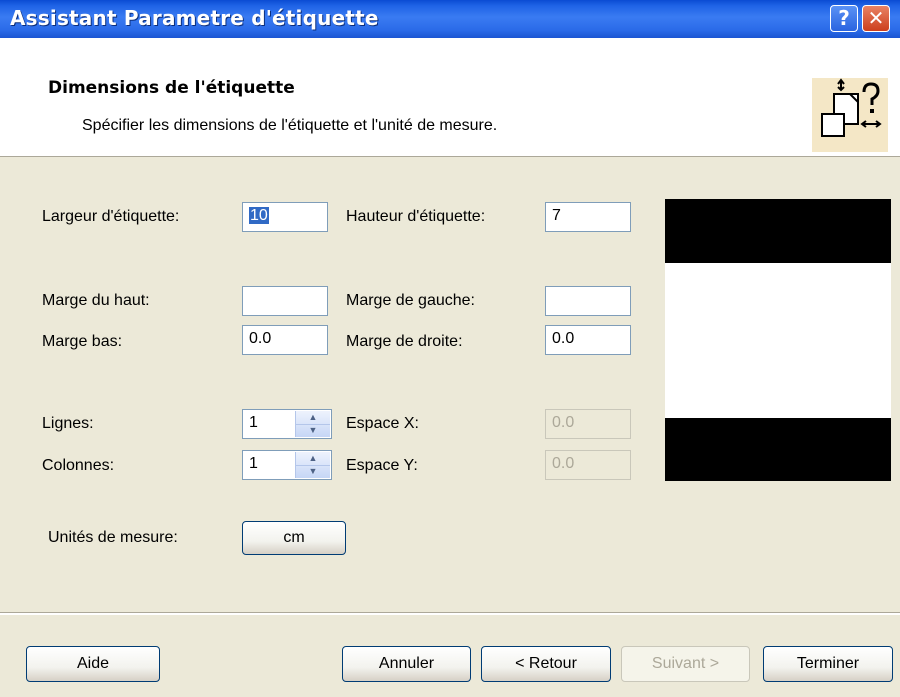 The image size is (900, 697). Describe the element at coordinates (82, 341) in the screenshot. I see `marge-bas-label: Marge bas:` at that location.